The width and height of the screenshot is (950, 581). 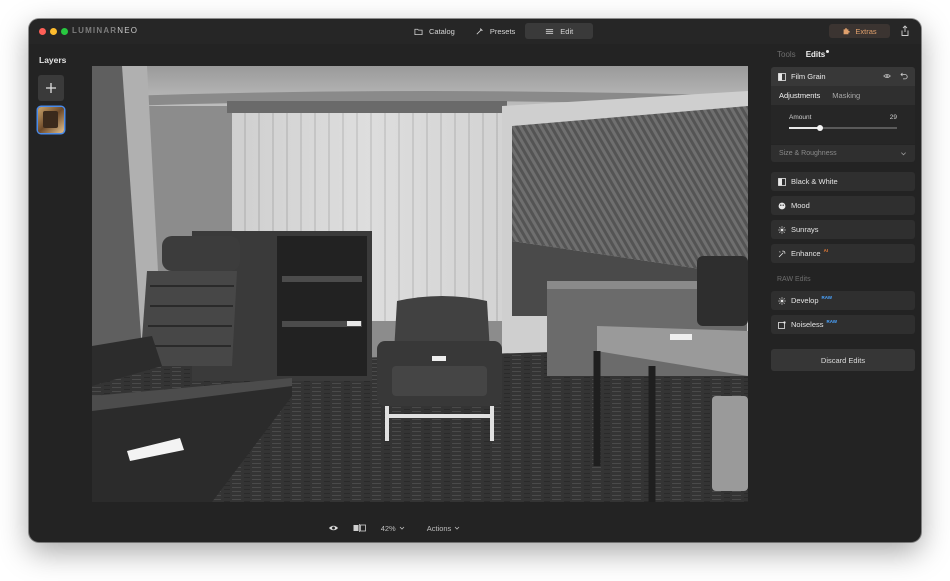 What do you see at coordinates (843, 324) in the screenshot?
I see `tool-noiseless: Noiseless RAW` at bounding box center [843, 324].